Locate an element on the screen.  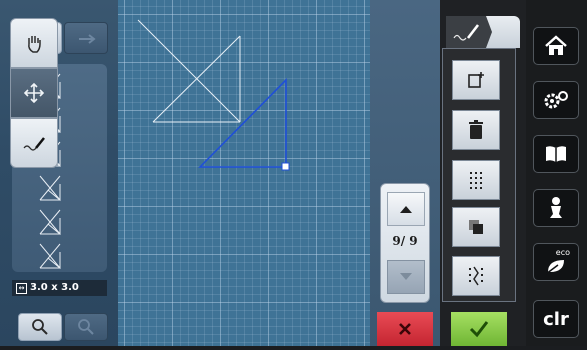
design-size-value: 3.0 x 3.0 is located at coordinates (54, 287).